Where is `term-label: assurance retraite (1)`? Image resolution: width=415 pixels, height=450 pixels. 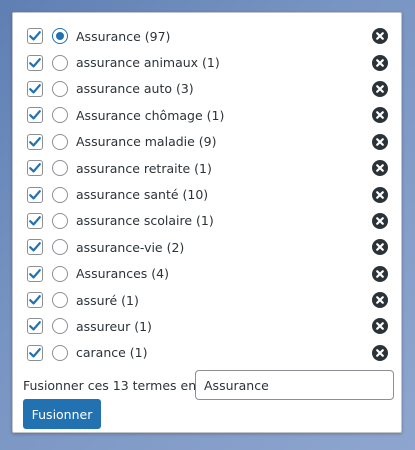
term-label: assurance retraite (1) is located at coordinates (144, 168).